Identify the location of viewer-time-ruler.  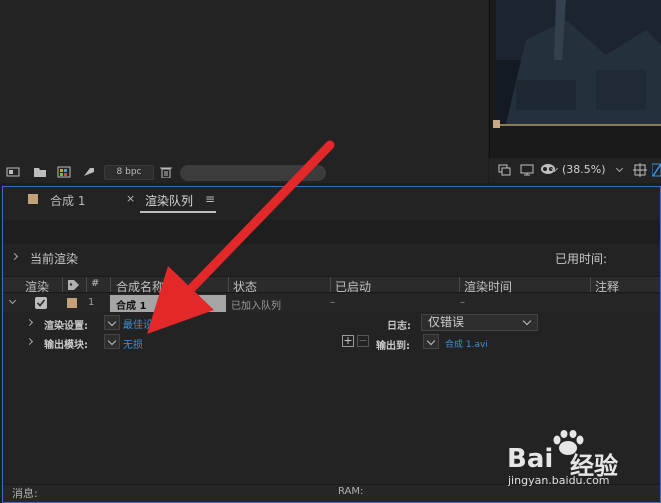
(578, 125).